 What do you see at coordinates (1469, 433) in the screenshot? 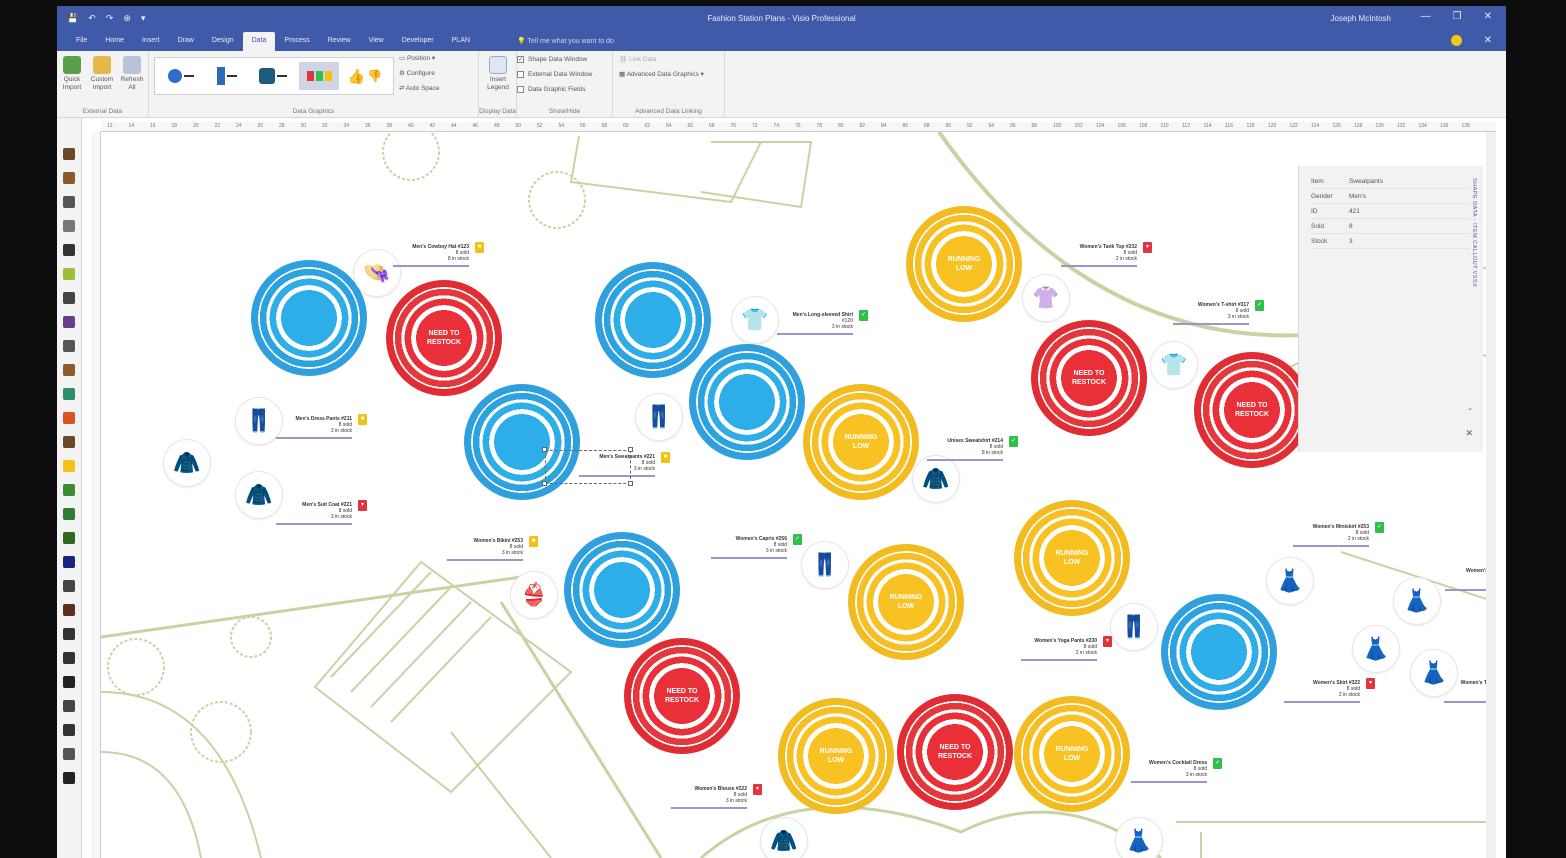
I see `close-shape-data-icon: ✕` at bounding box center [1469, 433].